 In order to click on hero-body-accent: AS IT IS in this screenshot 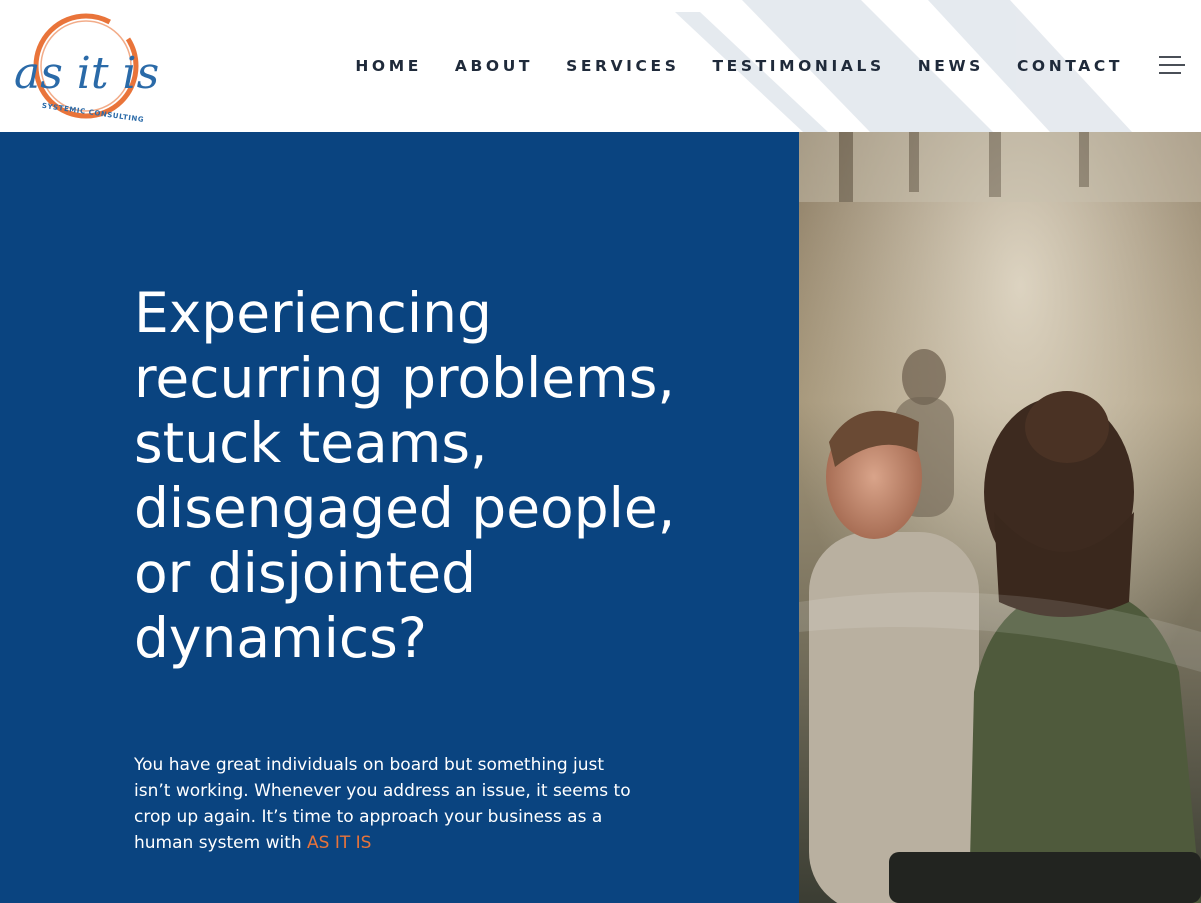, I will do `click(339, 843)`.